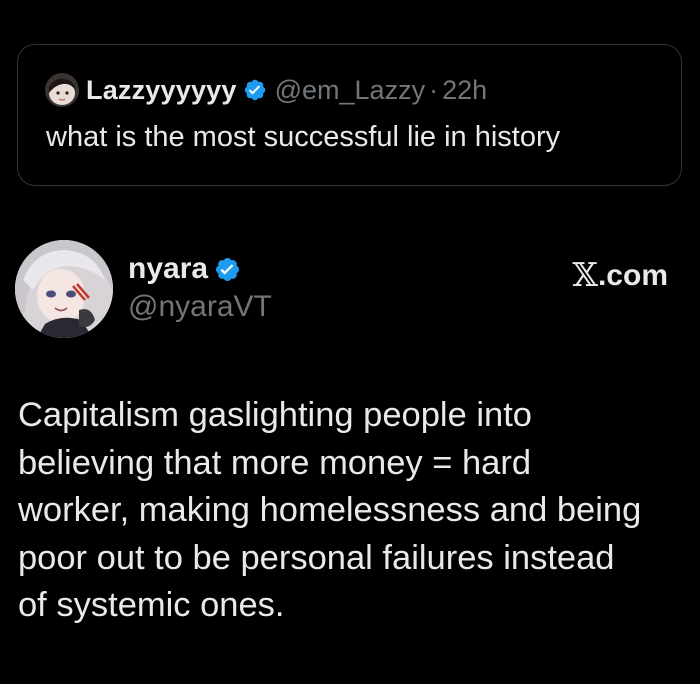  What do you see at coordinates (168, 269) in the screenshot?
I see `author-name: nyara` at bounding box center [168, 269].